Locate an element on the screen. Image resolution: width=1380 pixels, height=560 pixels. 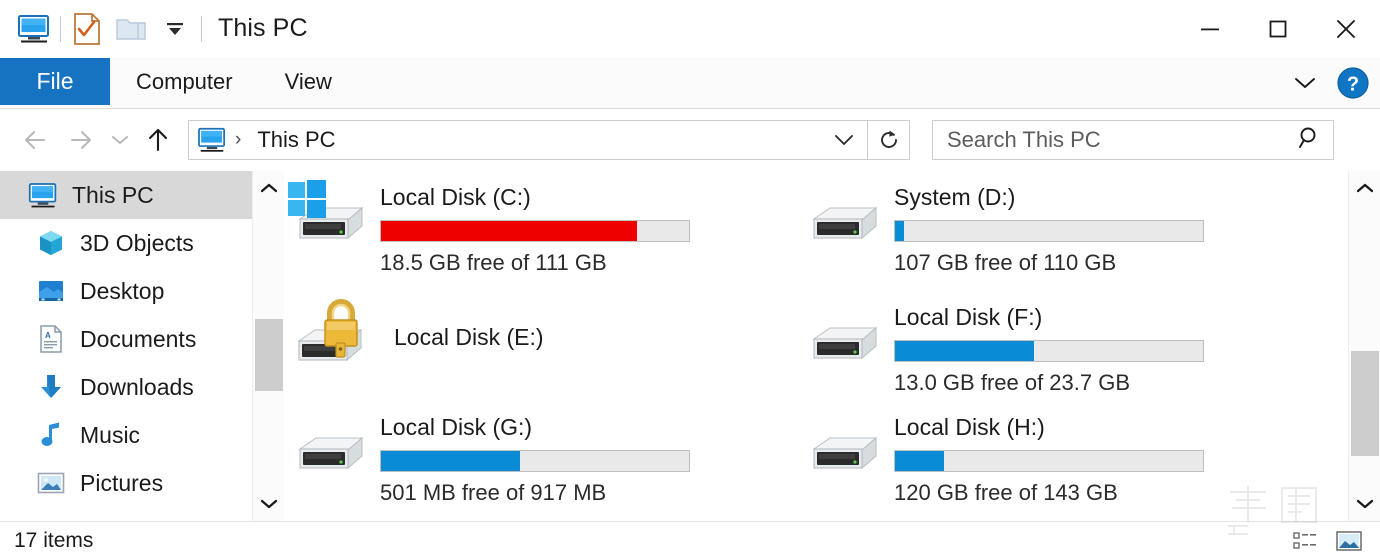
properties-icon is located at coordinates (87, 29).